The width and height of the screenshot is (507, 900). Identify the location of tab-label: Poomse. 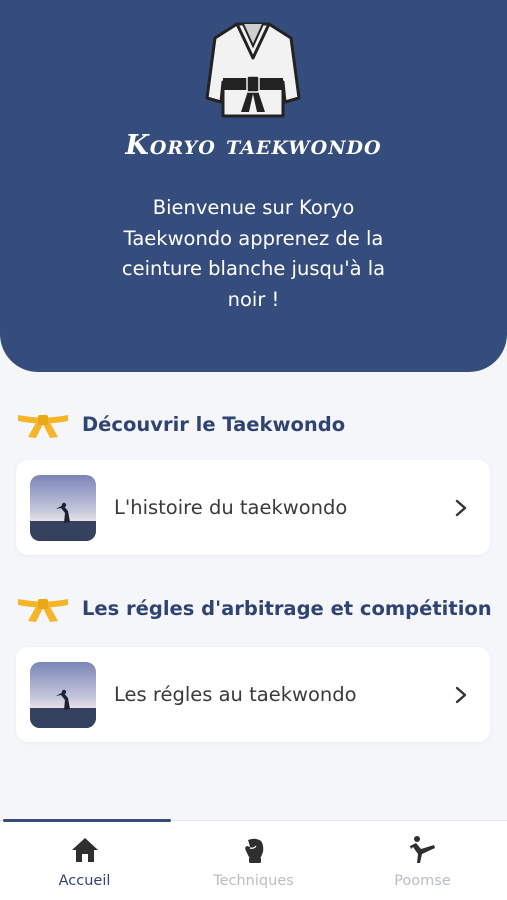
(422, 881).